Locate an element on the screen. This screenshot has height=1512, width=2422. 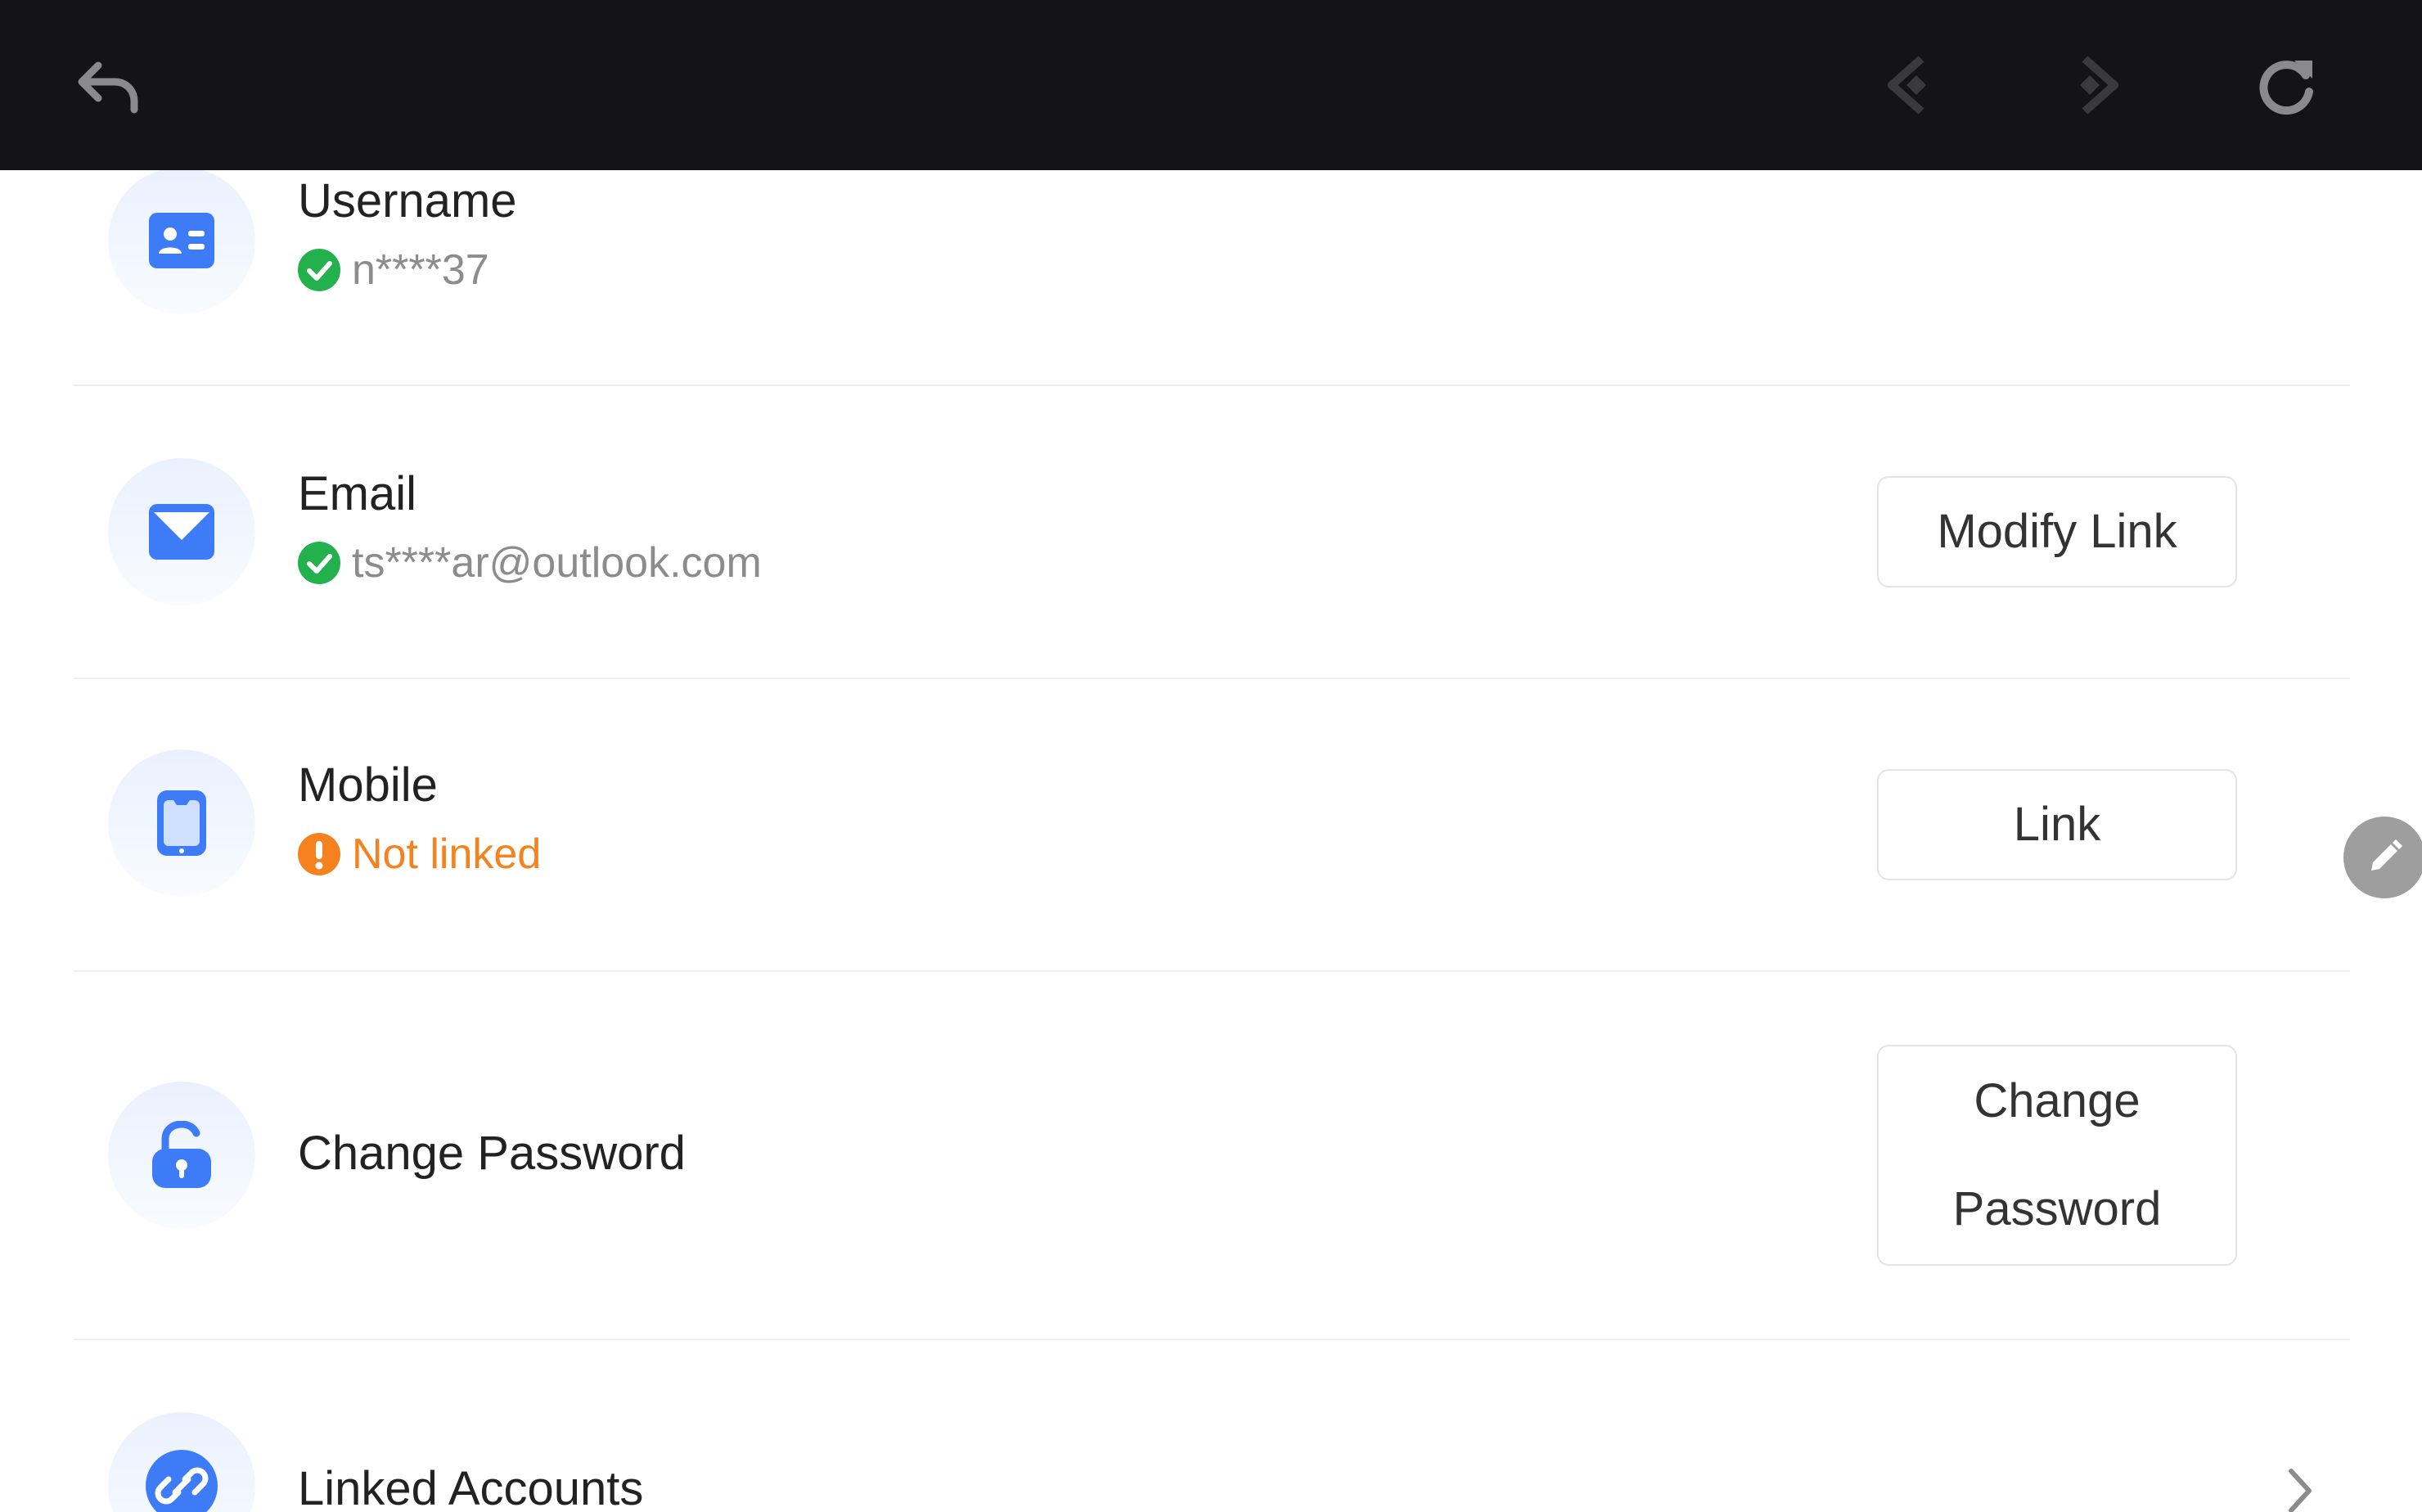
mobile-value: Not linked is located at coordinates (447, 854).